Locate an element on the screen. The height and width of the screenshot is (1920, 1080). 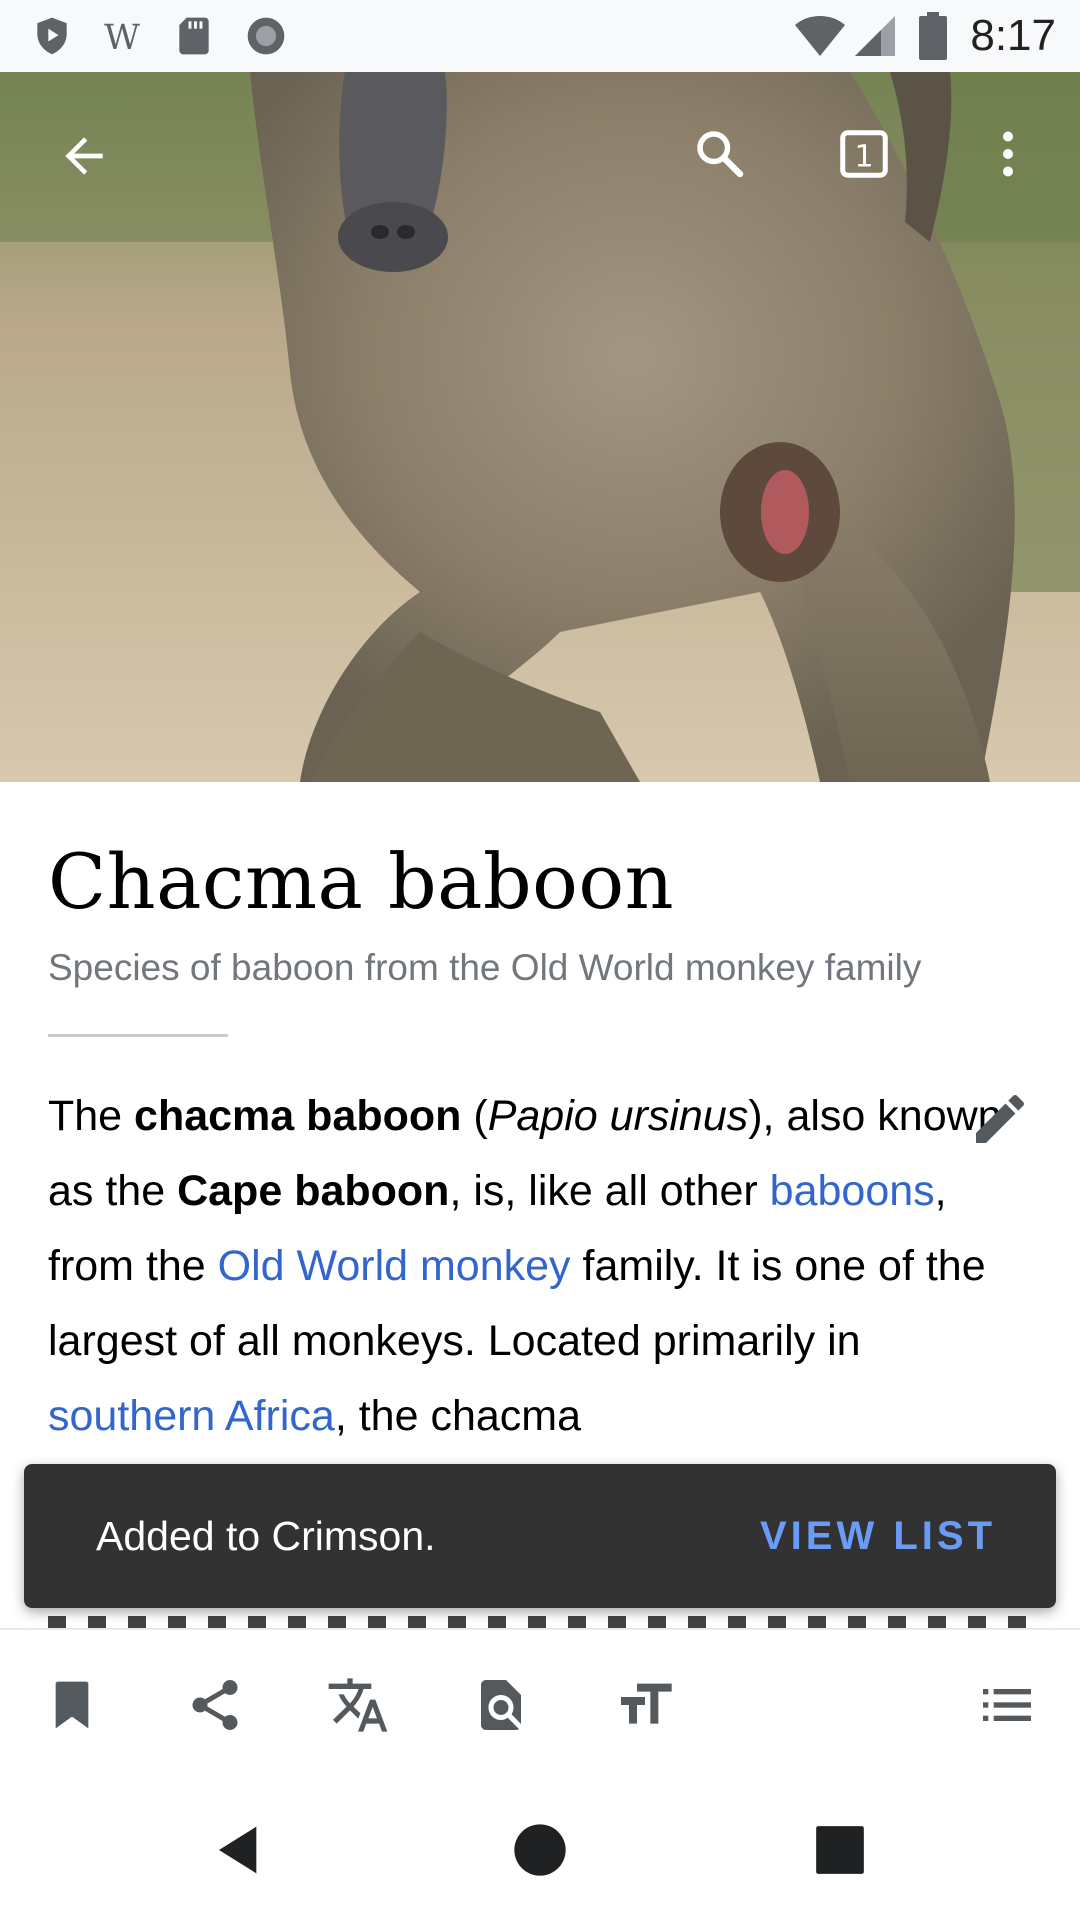
snackbar: Added to Crimson. VIEW LIST is located at coordinates (540, 1536).